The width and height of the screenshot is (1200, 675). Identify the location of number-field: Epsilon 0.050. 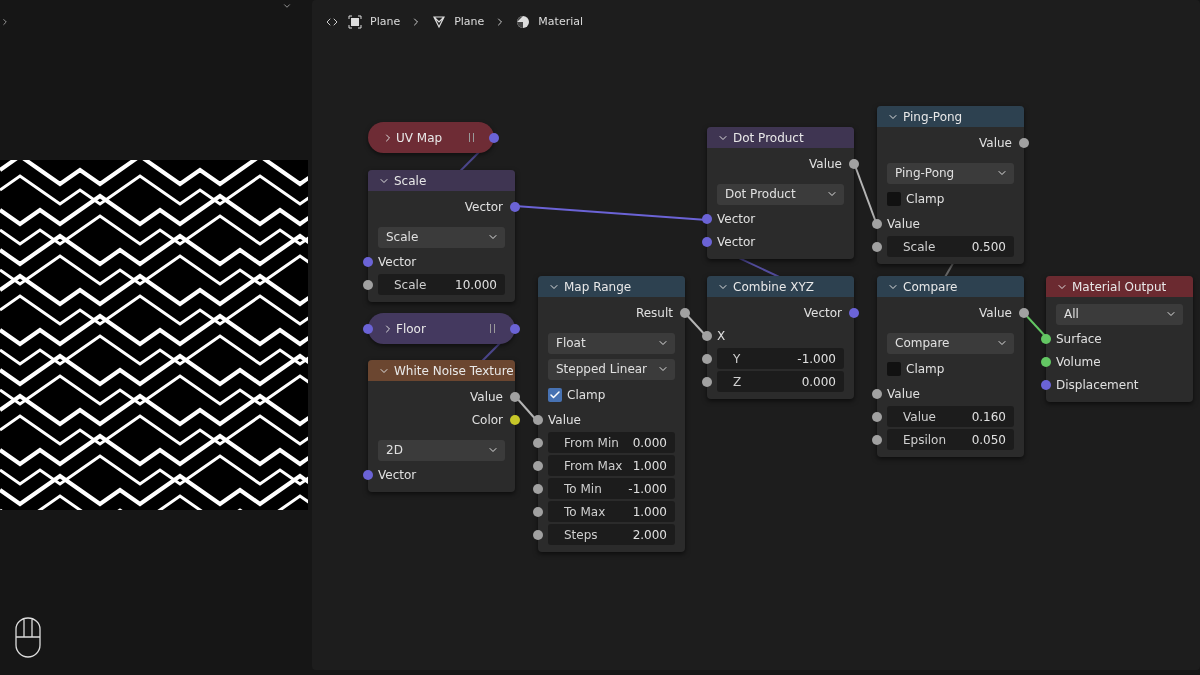
(950, 439).